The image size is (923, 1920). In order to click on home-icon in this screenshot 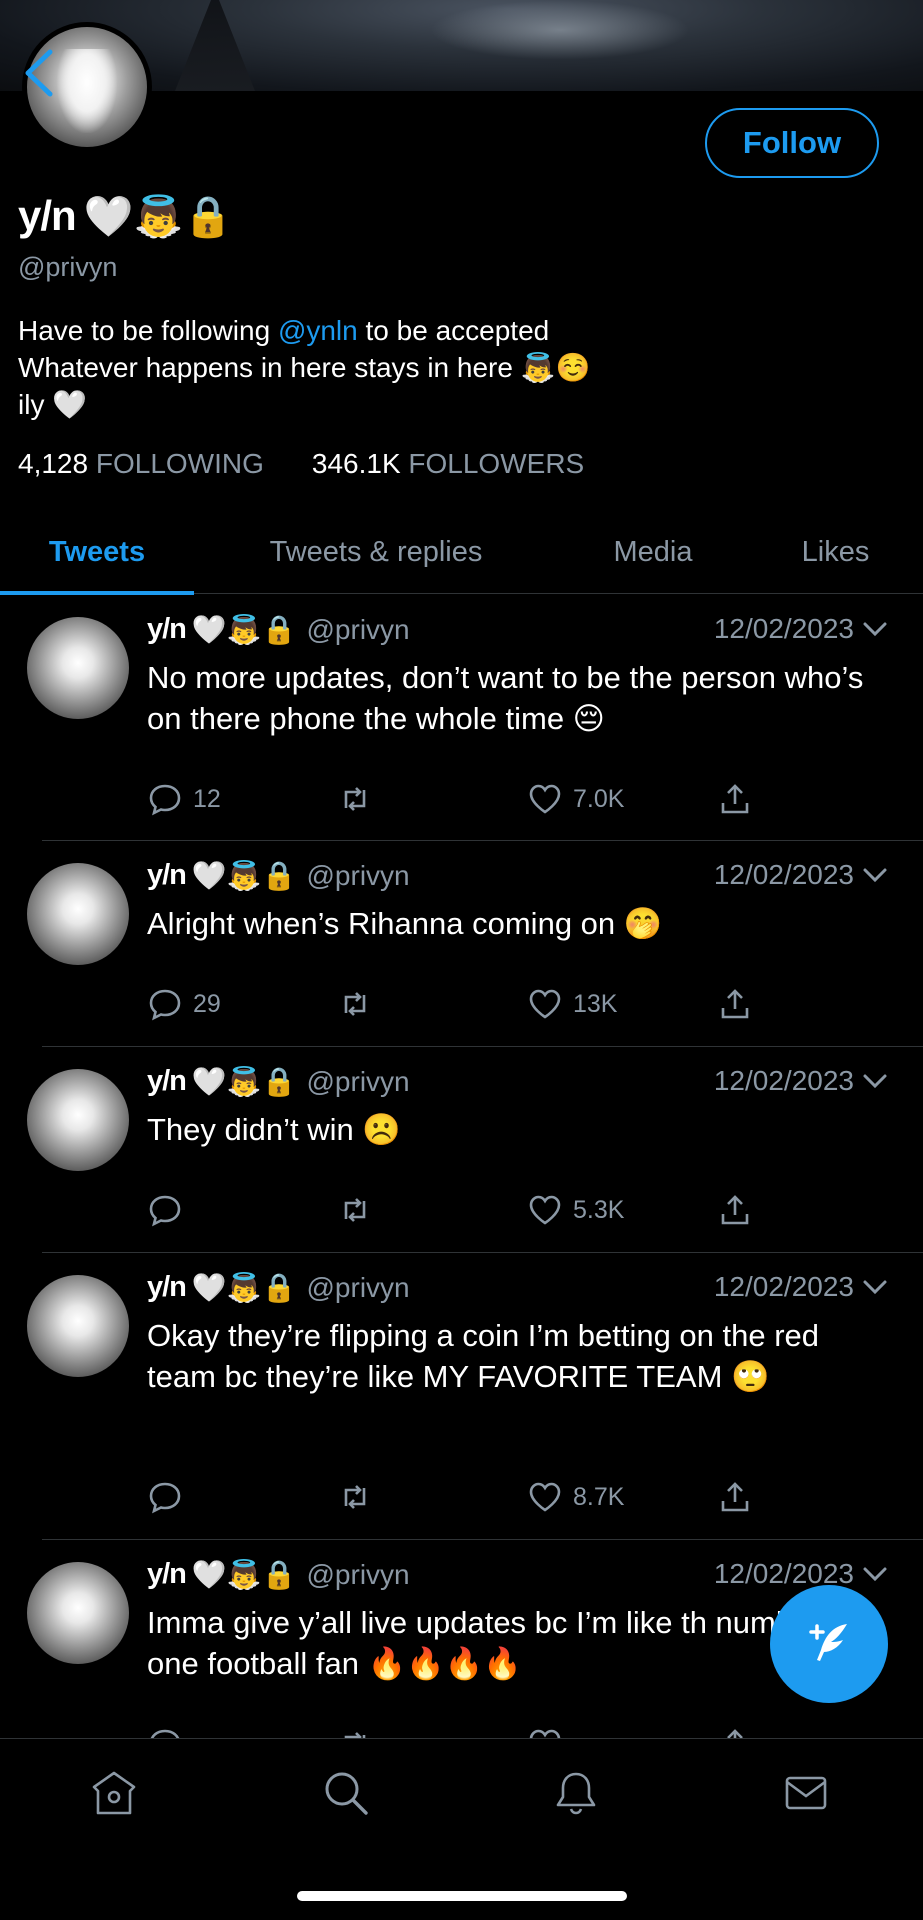, I will do `click(114, 1793)`.